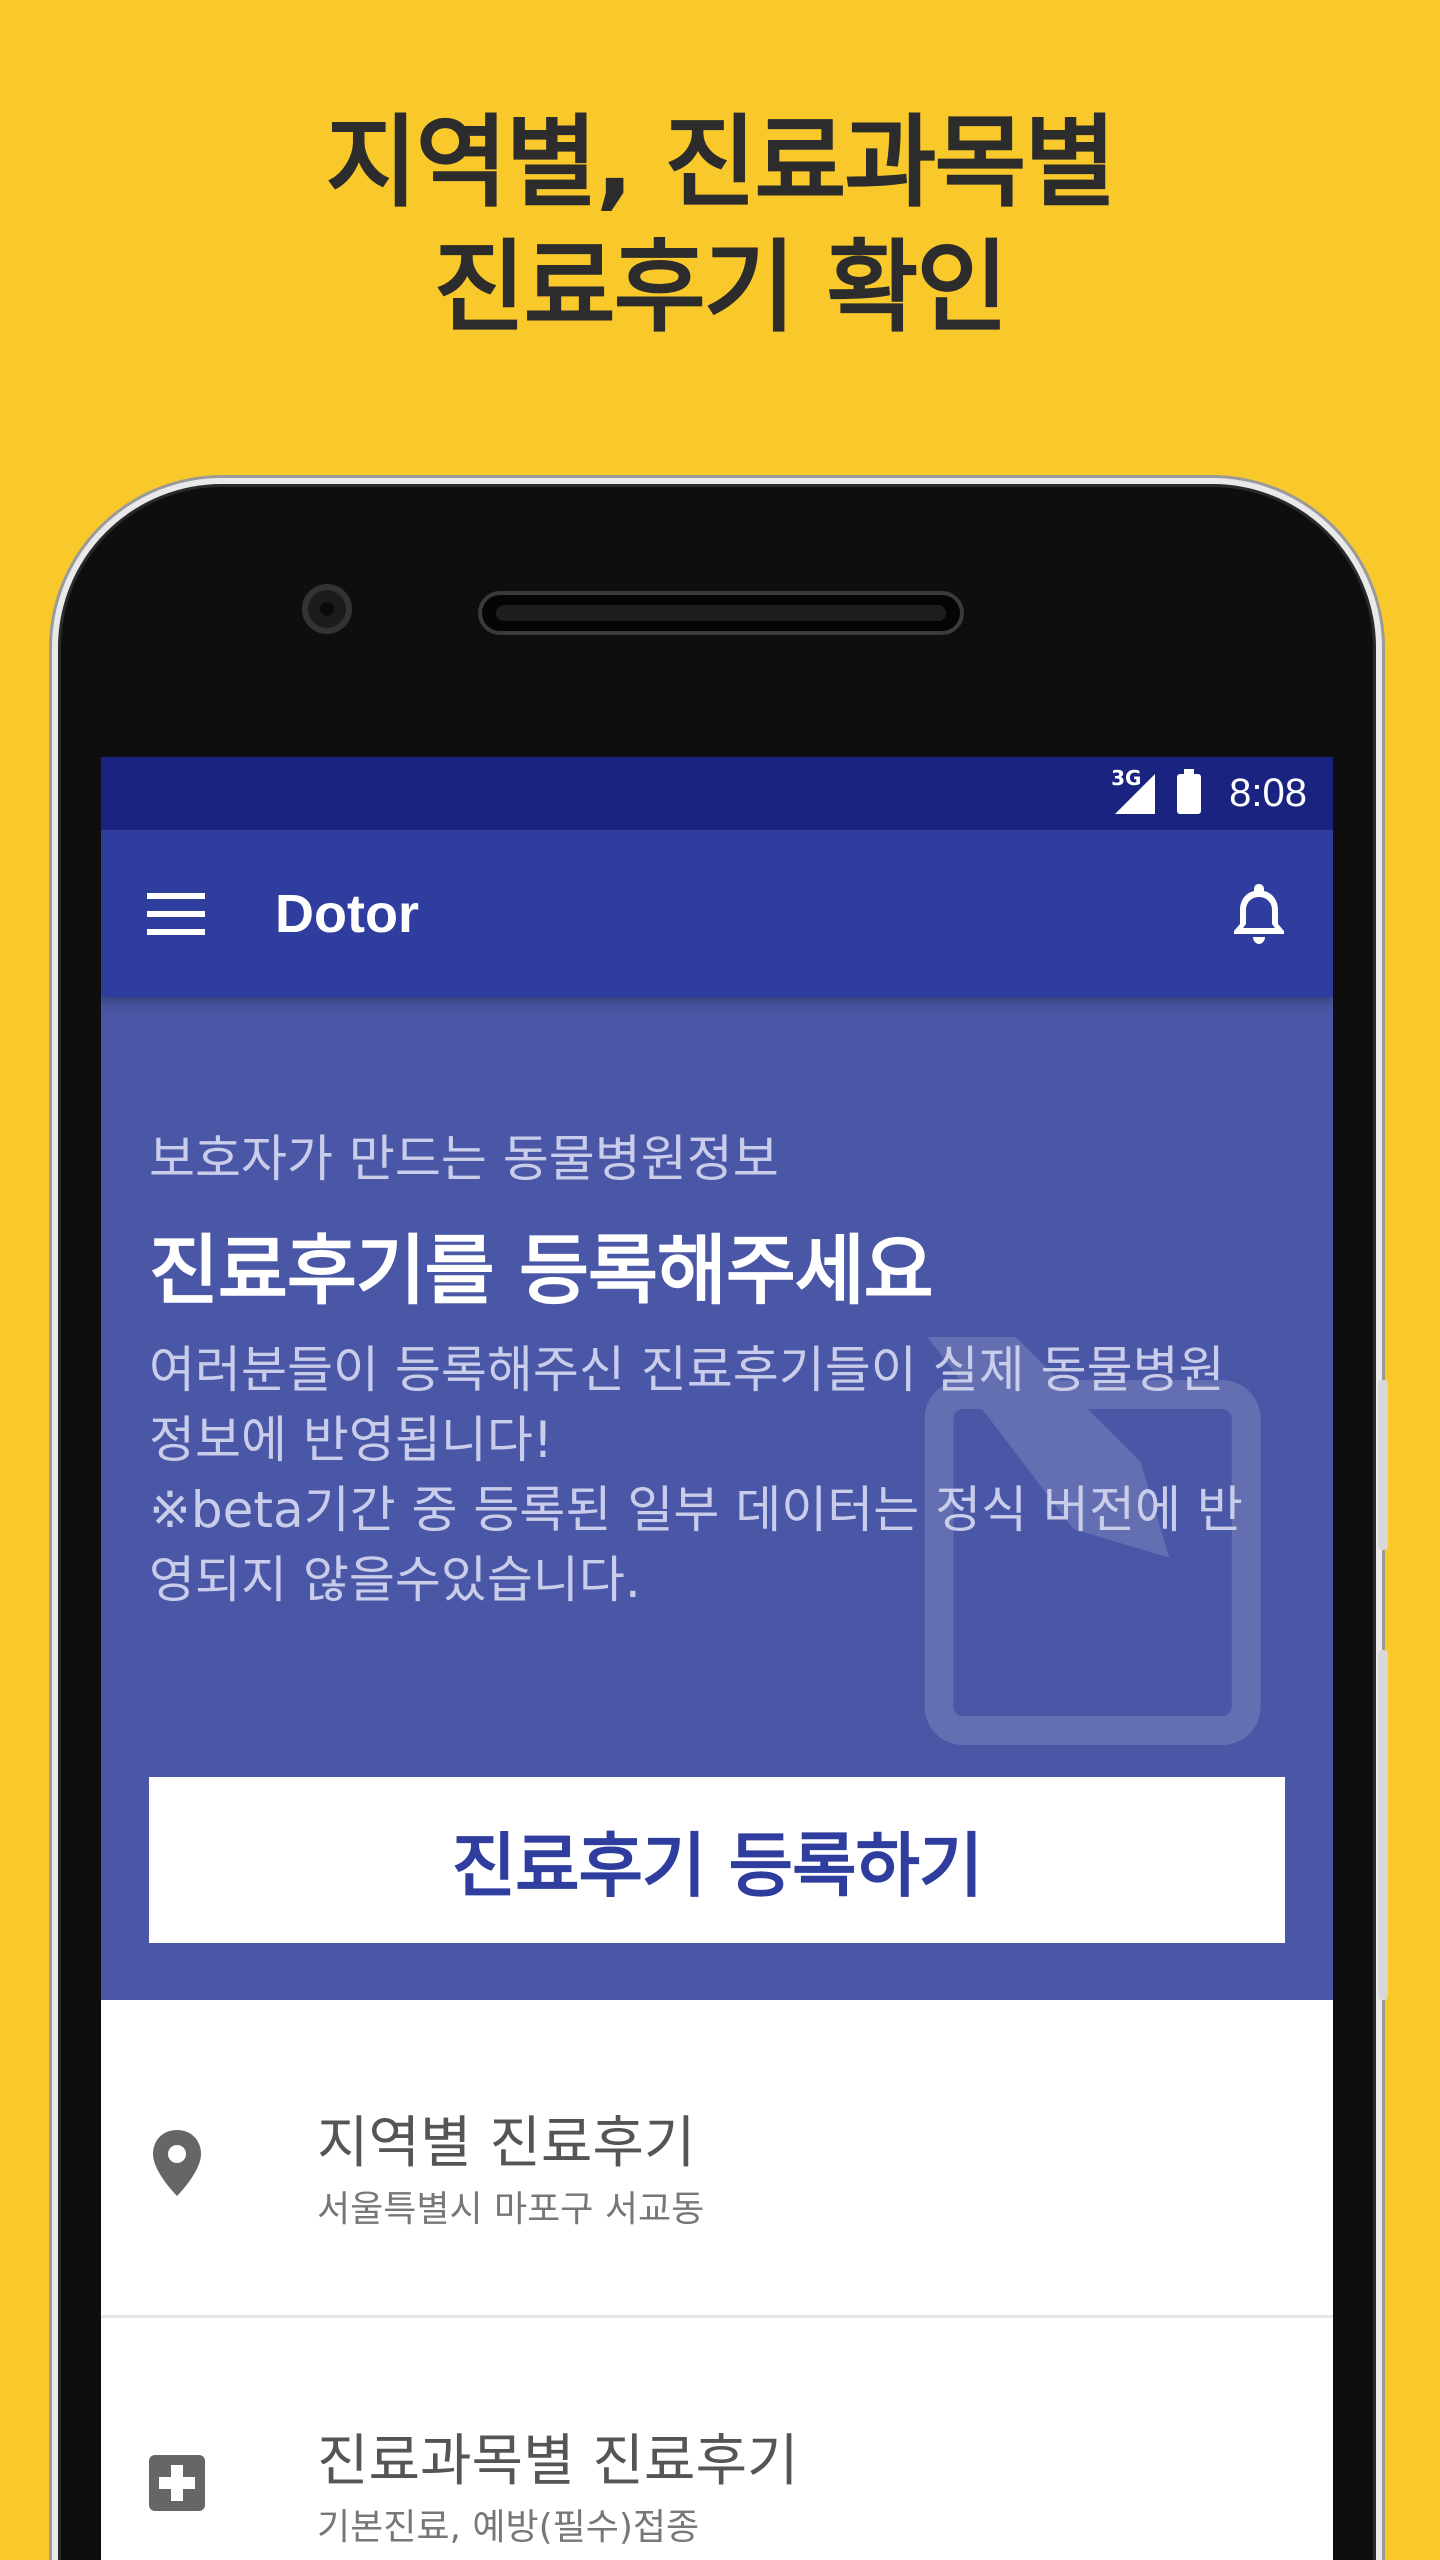 The width and height of the screenshot is (1440, 2560). Describe the element at coordinates (395, 1580) in the screenshot. I see `hero-description-line: 영되지 않을수있습니다.` at that location.